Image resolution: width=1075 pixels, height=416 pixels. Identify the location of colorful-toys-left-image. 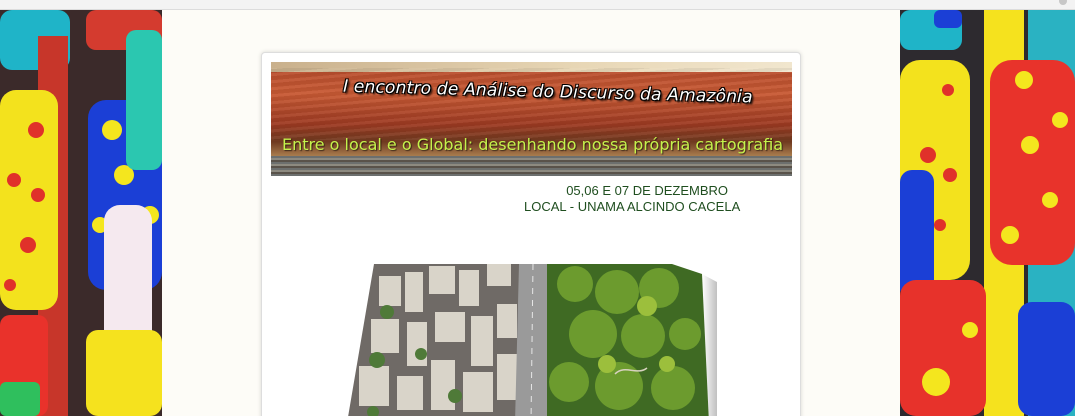
(81, 213).